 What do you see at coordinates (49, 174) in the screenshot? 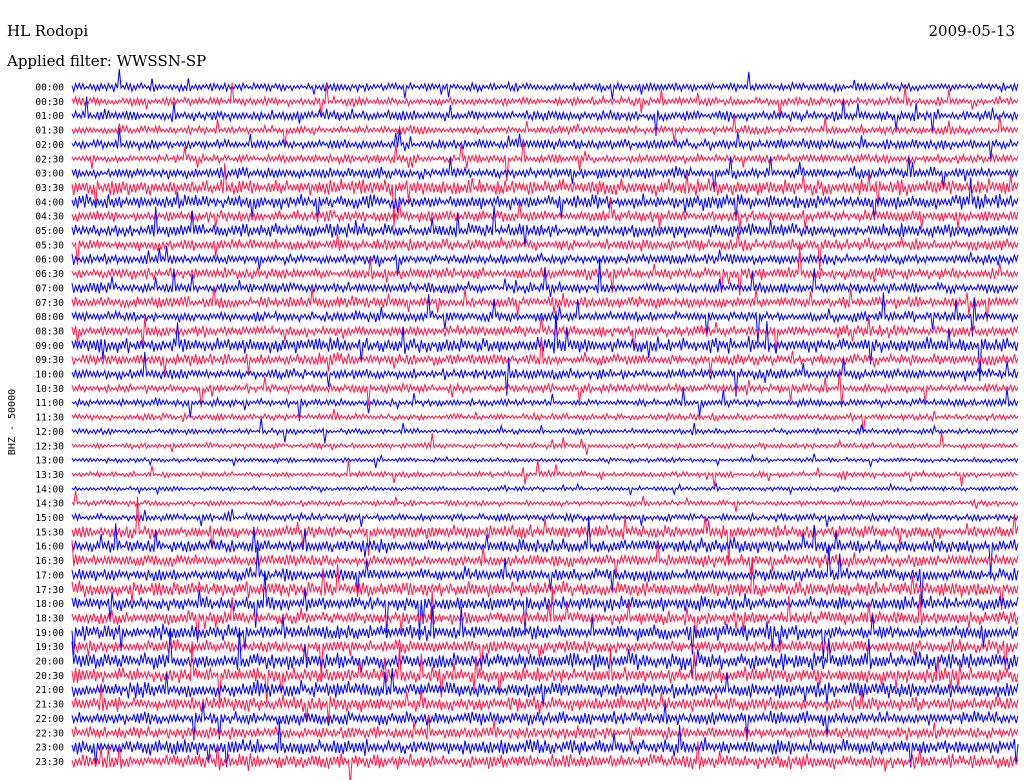
I see `time-label: 03:00` at bounding box center [49, 174].